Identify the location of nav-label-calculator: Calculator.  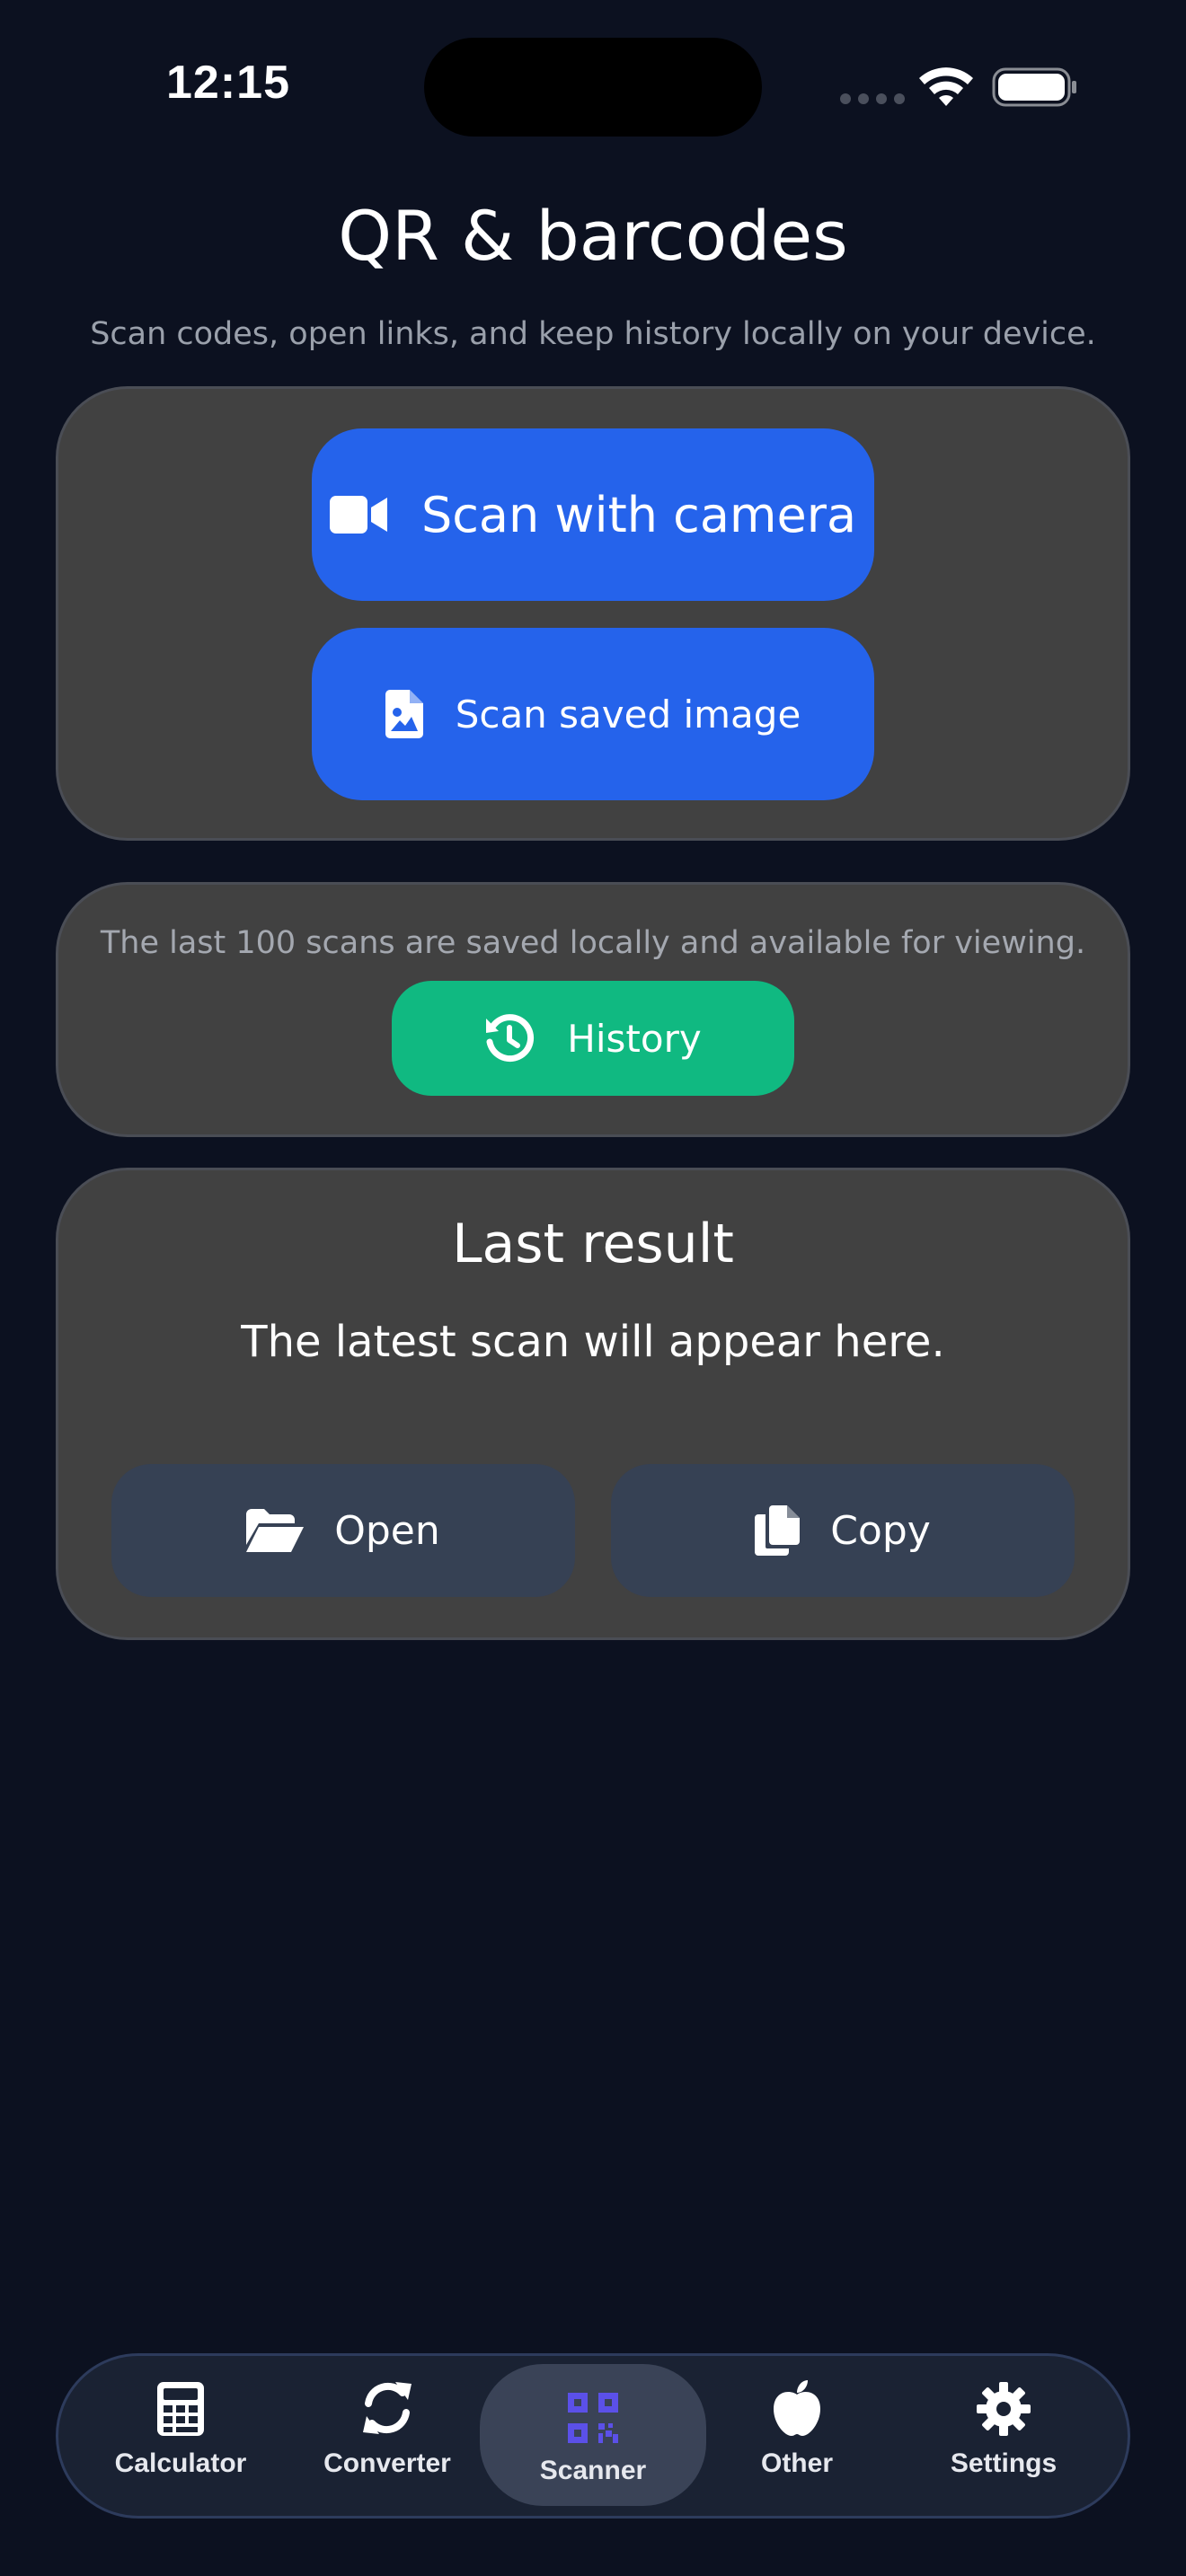
(180, 2463).